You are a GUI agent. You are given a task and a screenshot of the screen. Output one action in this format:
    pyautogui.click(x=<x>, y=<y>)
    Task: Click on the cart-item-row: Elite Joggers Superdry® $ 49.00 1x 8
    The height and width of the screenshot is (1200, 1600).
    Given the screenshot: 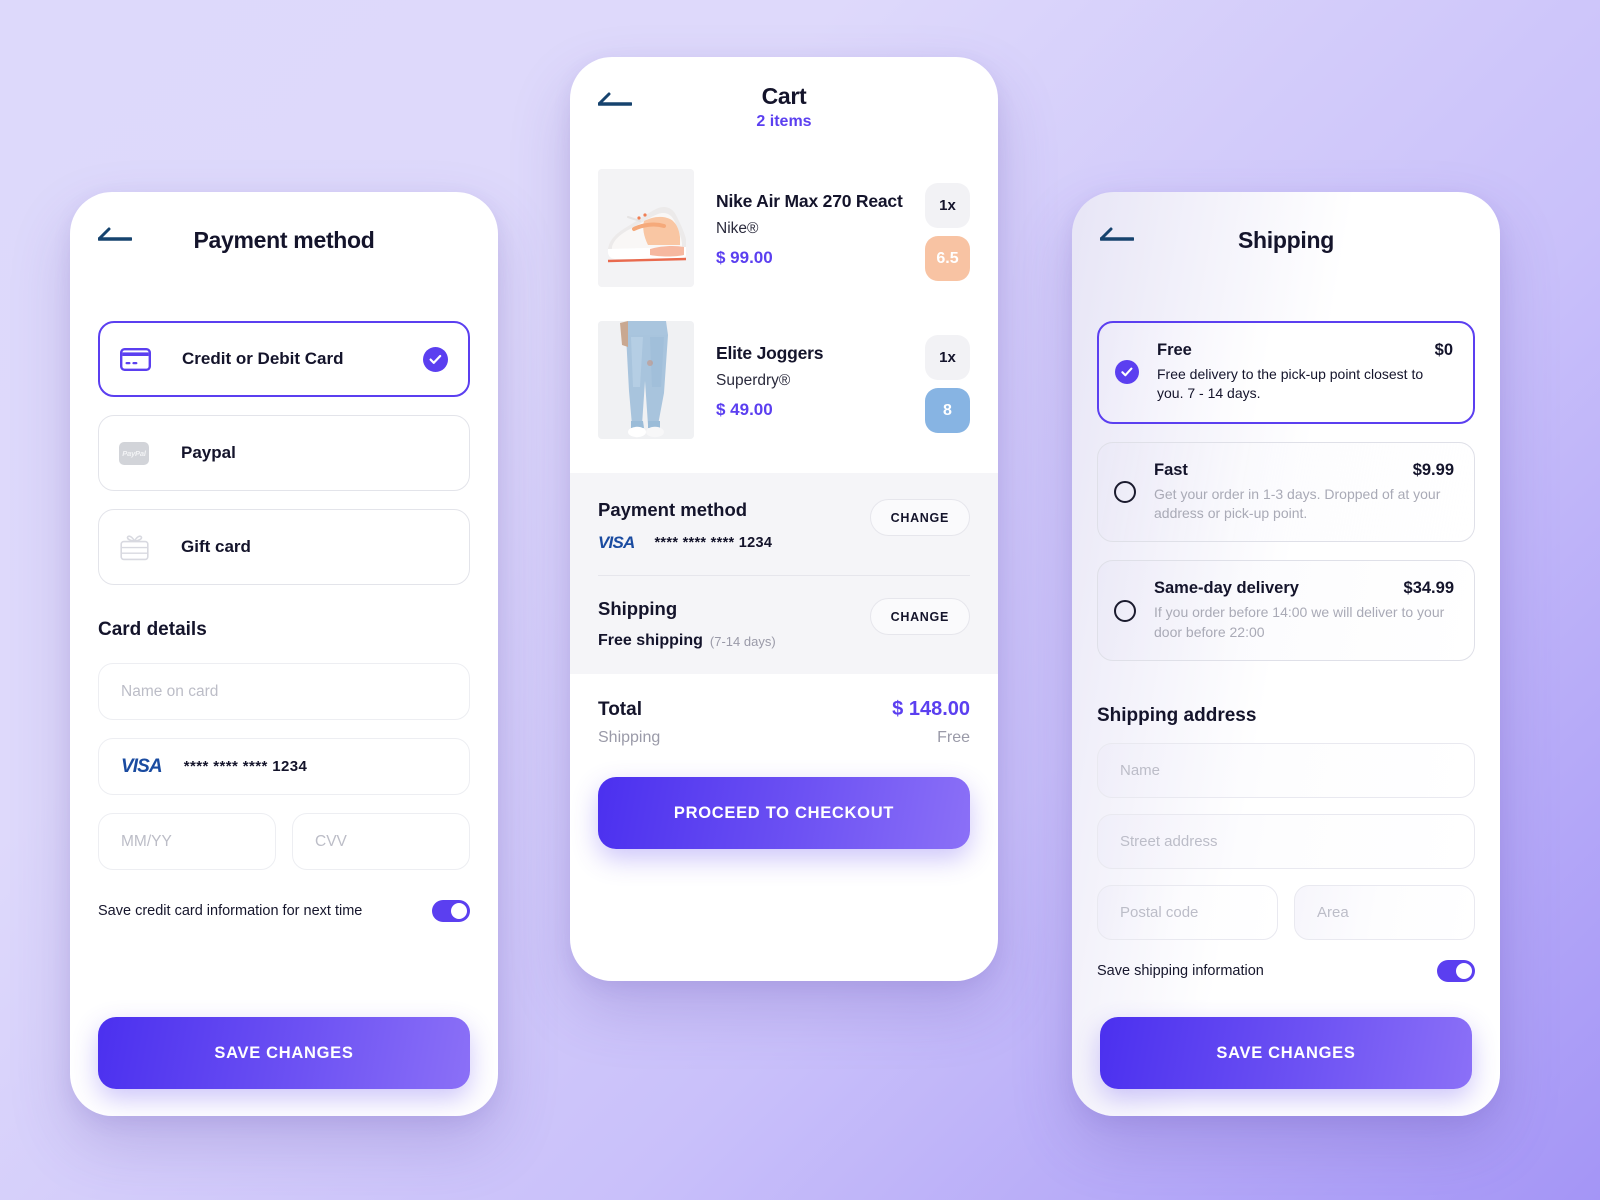 What is the action you would take?
    pyautogui.click(x=784, y=380)
    